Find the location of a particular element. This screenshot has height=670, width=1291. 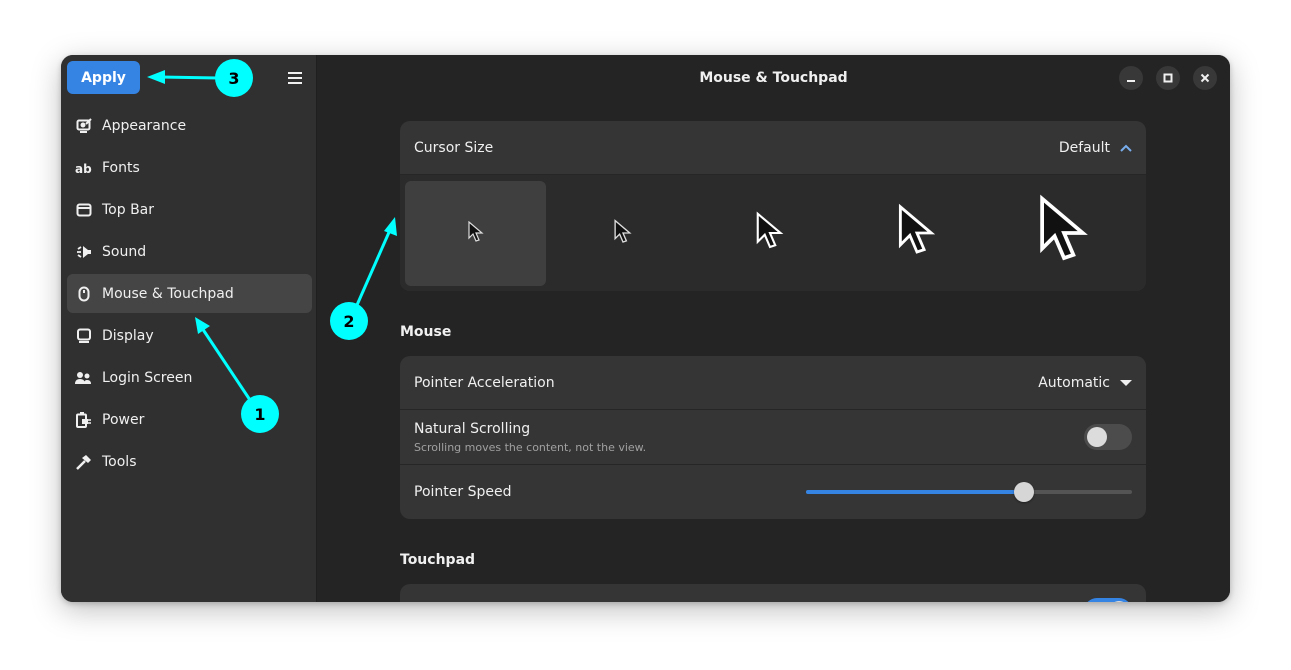

sidebar-item-tools: Tools is located at coordinates (189, 461).